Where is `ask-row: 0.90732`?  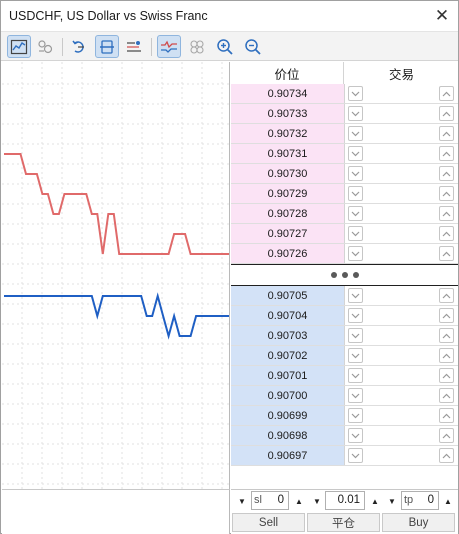 ask-row: 0.90732 is located at coordinates (344, 134).